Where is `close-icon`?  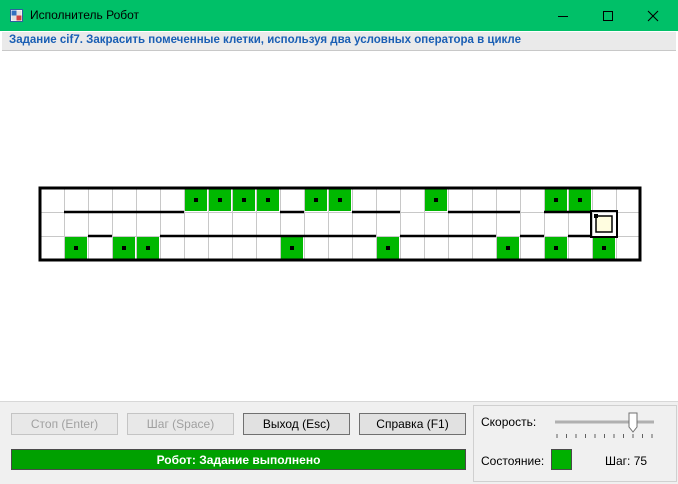
close-icon is located at coordinates (653, 15).